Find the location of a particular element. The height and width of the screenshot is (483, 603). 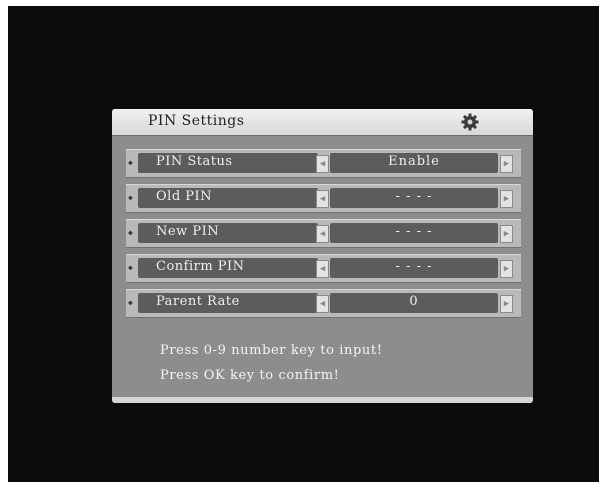

row-label: PIN Status is located at coordinates (194, 161).